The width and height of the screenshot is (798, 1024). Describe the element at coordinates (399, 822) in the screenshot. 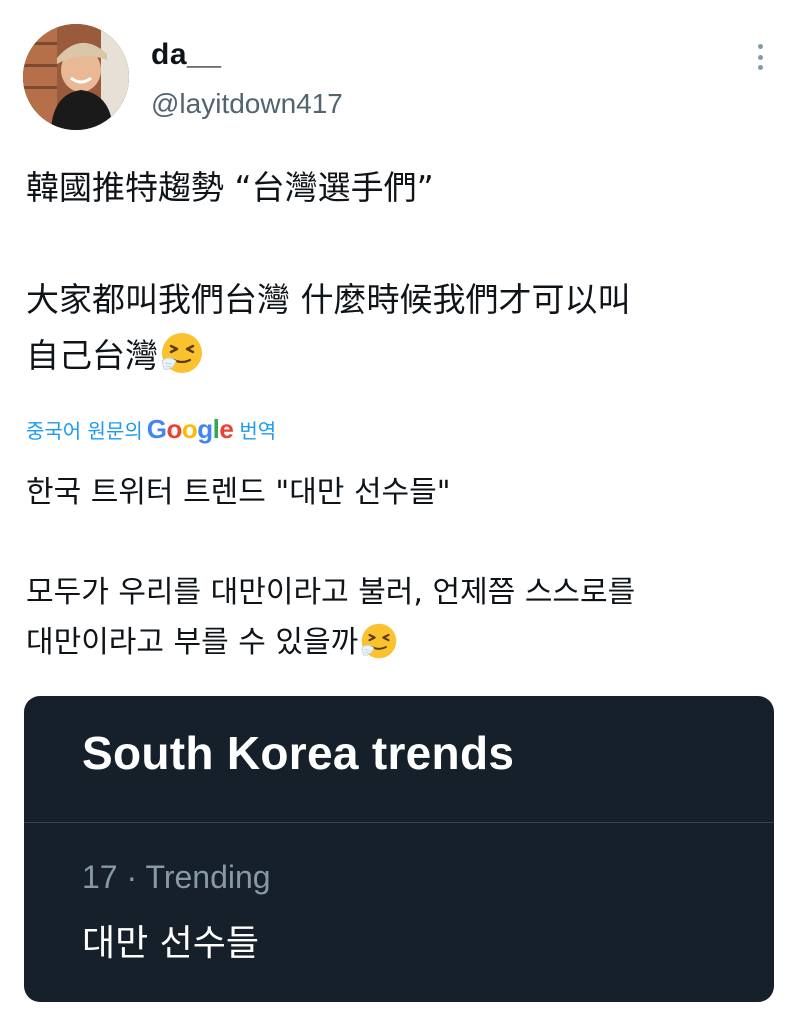

I see `divider` at that location.